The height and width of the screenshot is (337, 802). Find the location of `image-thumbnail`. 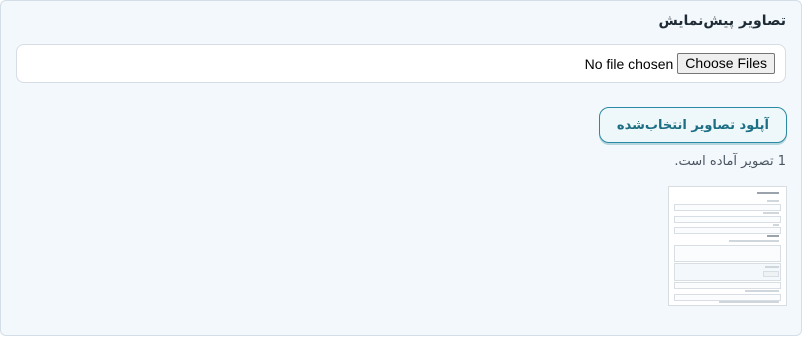

image-thumbnail is located at coordinates (727, 246).